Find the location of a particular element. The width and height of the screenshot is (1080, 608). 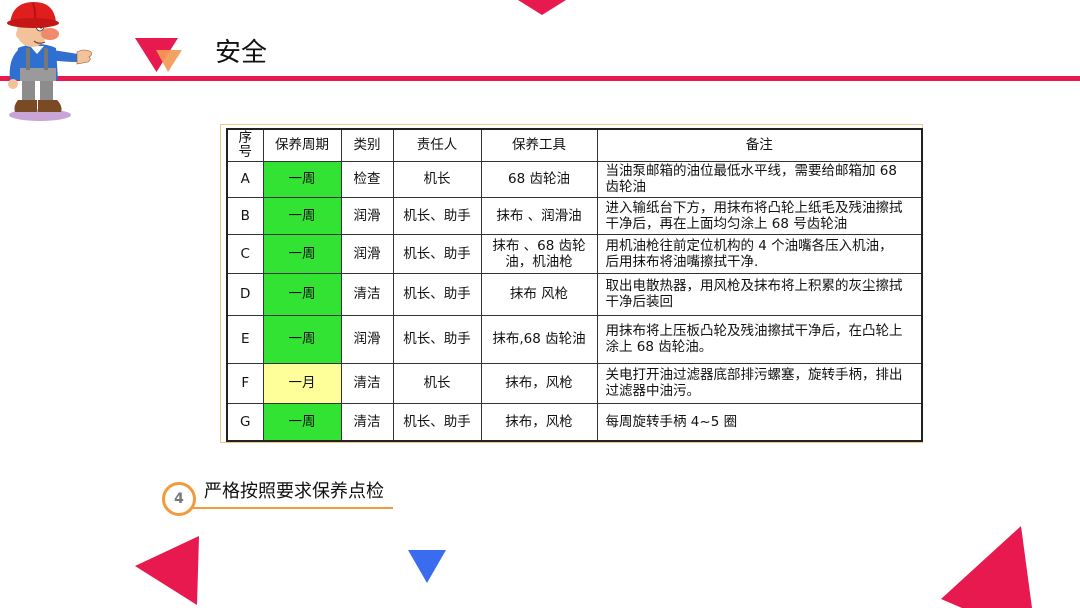

cell-tools: 68 齿轮油 is located at coordinates (539, 179).